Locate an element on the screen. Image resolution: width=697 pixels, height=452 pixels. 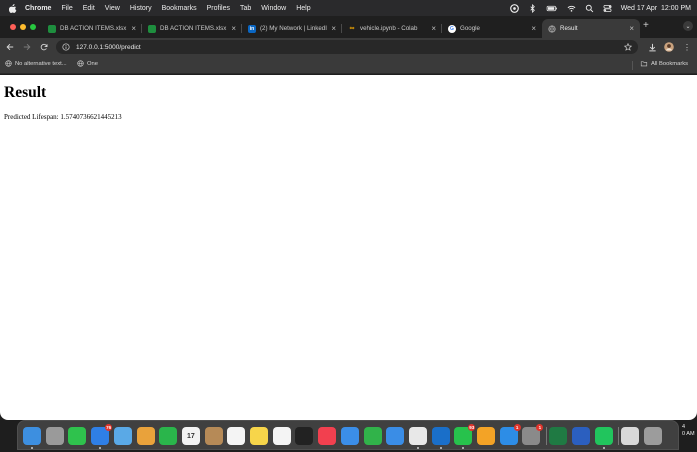
new-tab-plus-icon: + is located at coordinates (646, 25).